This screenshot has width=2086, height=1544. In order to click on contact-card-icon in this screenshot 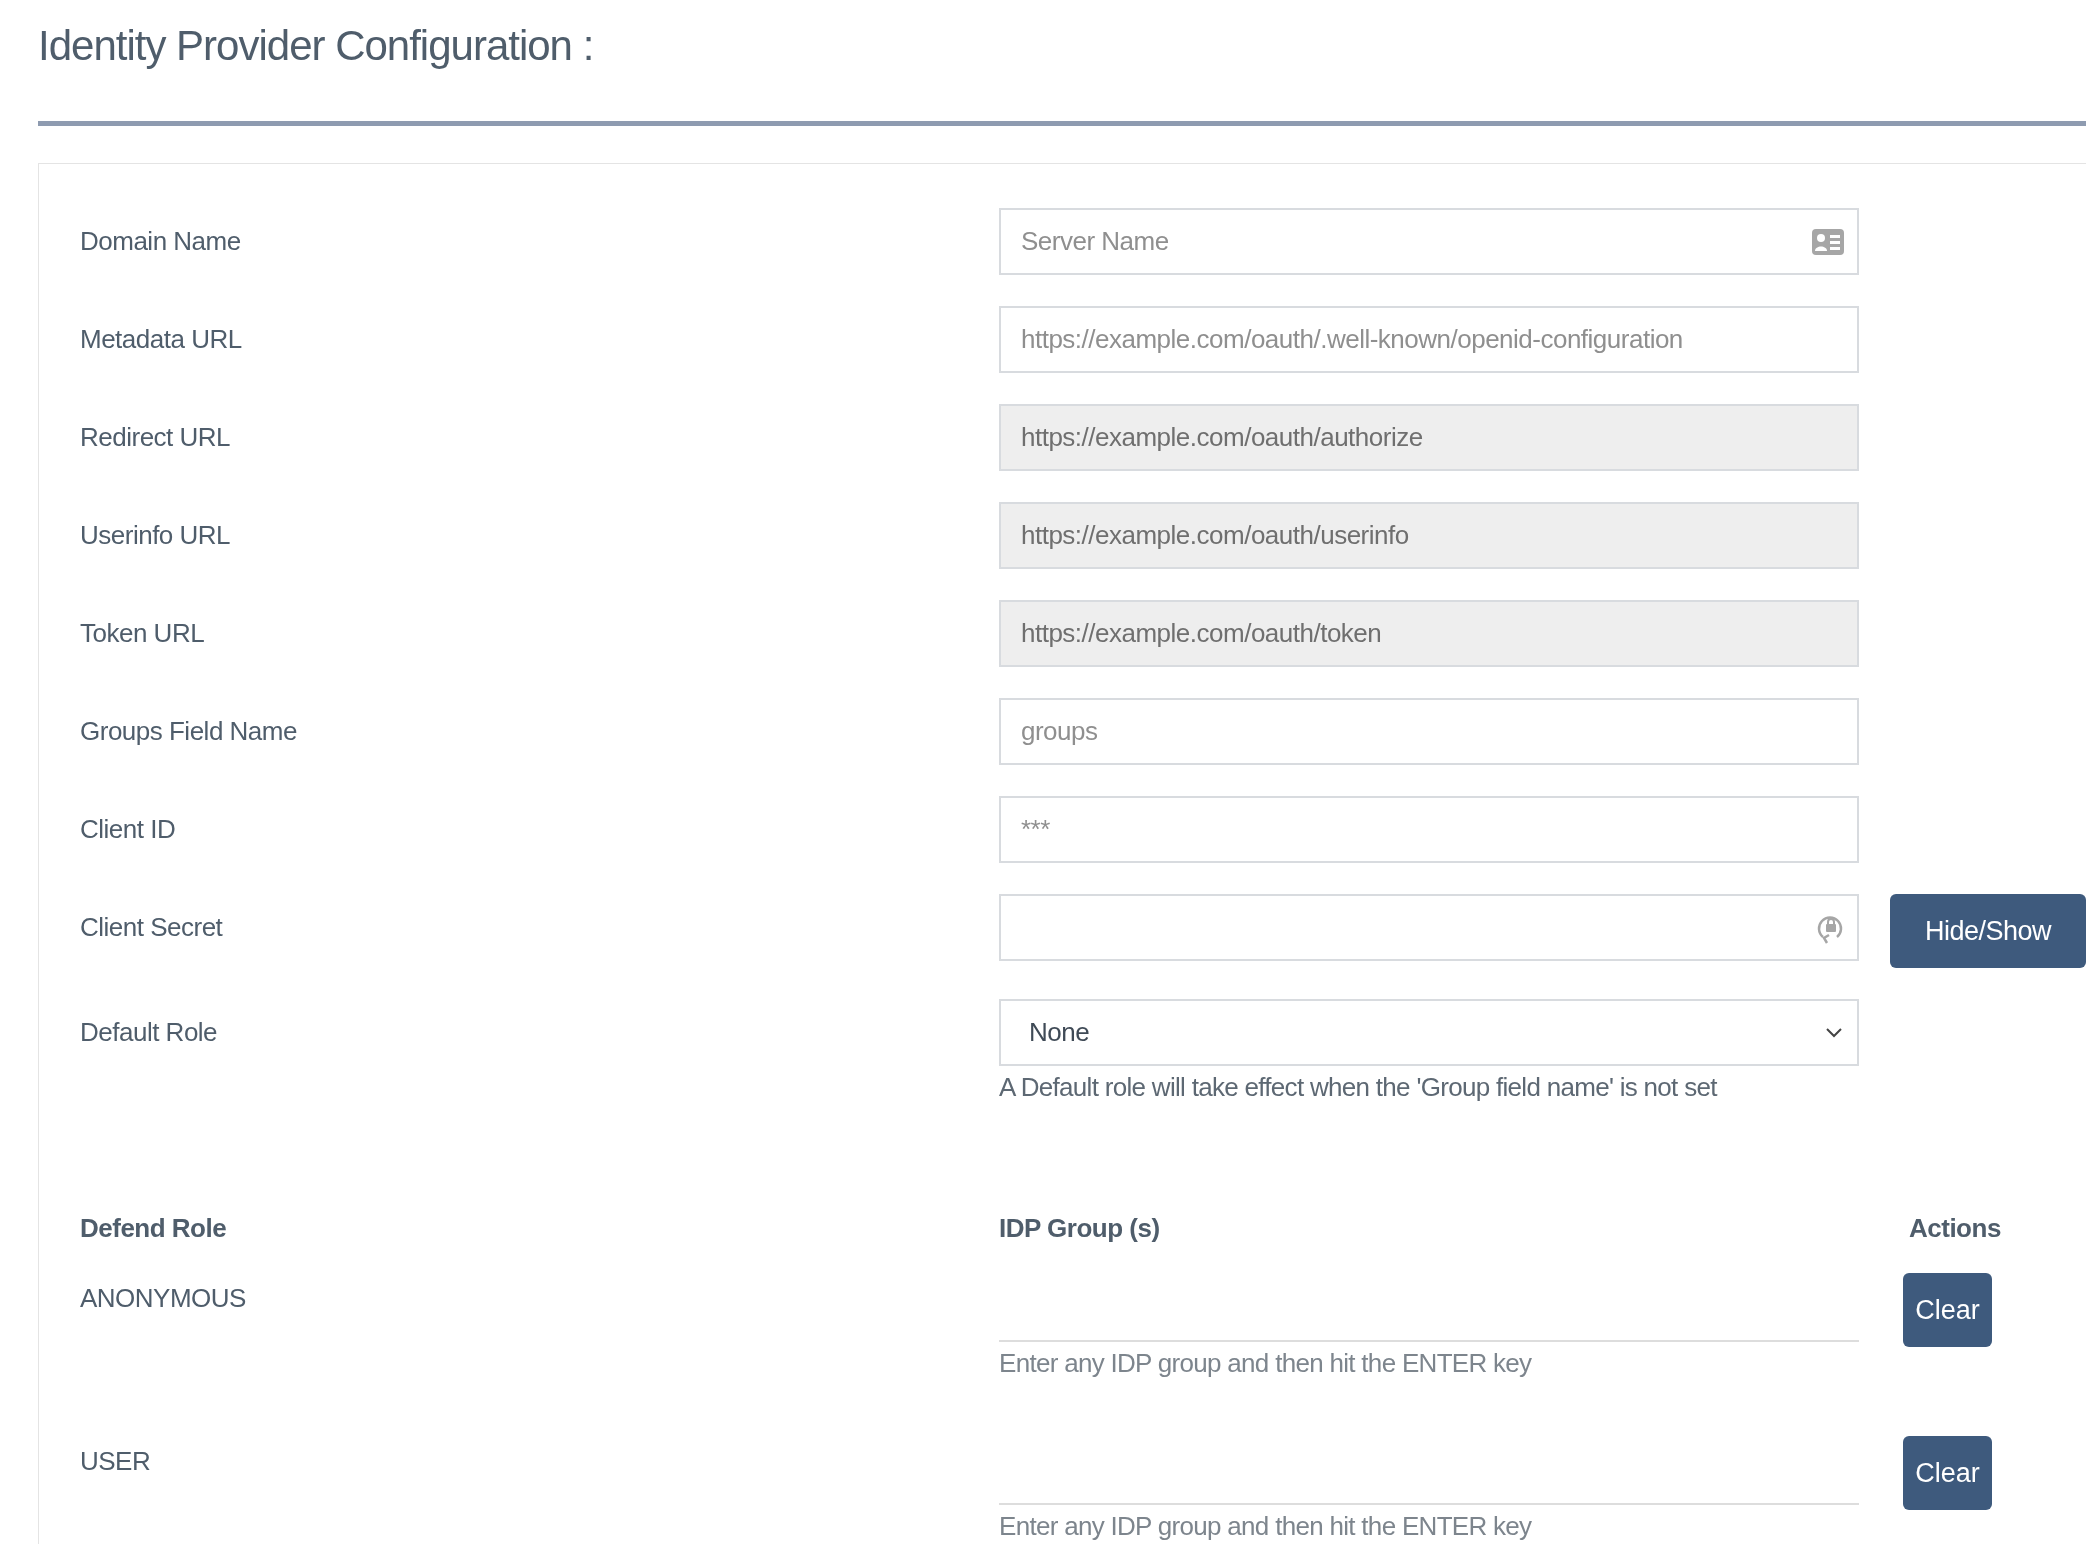, I will do `click(1828, 241)`.